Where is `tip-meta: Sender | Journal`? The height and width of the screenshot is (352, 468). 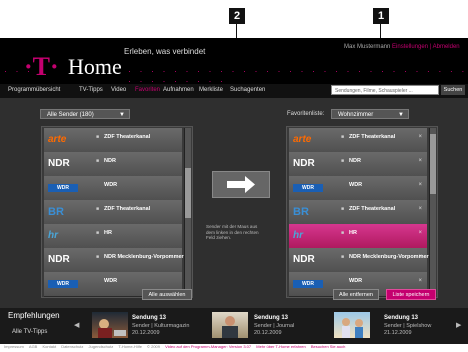 tip-meta: Sender | Journal is located at coordinates (274, 326).